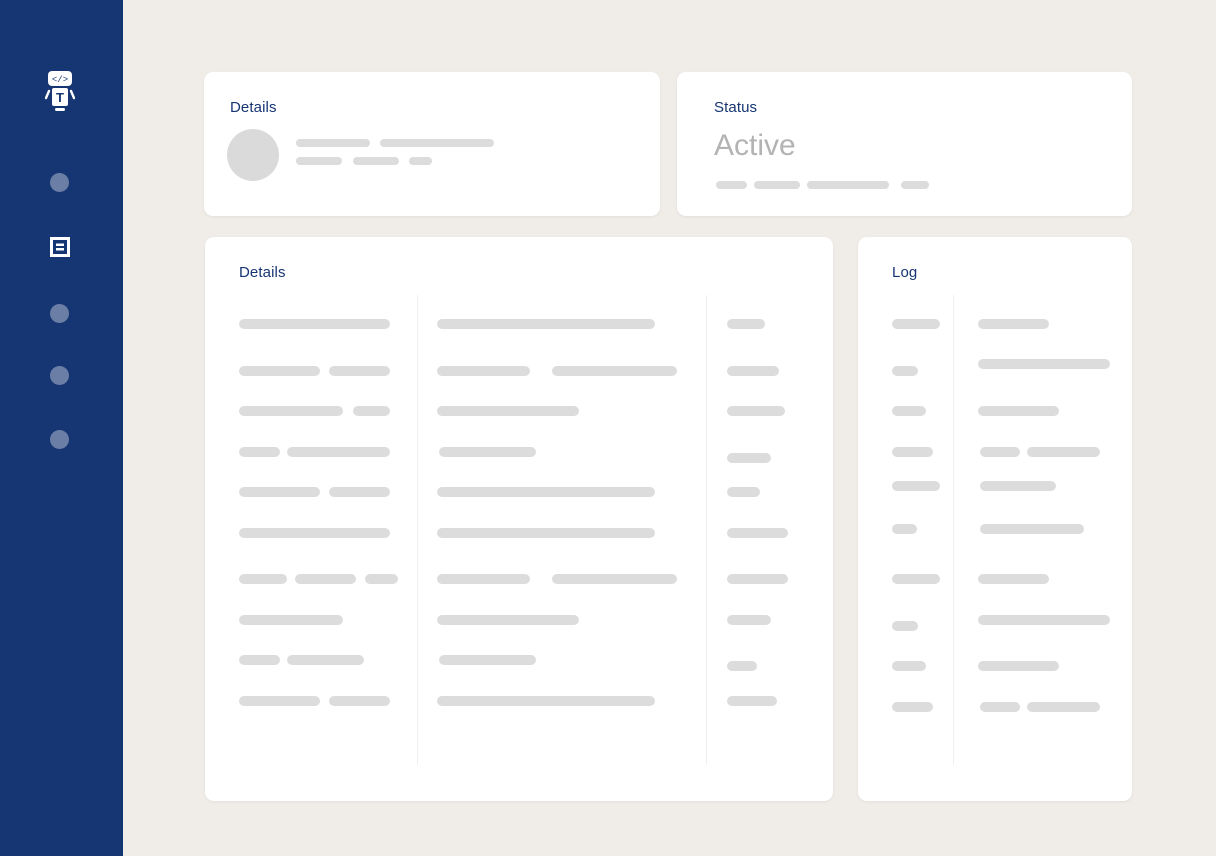 The height and width of the screenshot is (856, 1216). I want to click on log-title: Log, so click(905, 272).